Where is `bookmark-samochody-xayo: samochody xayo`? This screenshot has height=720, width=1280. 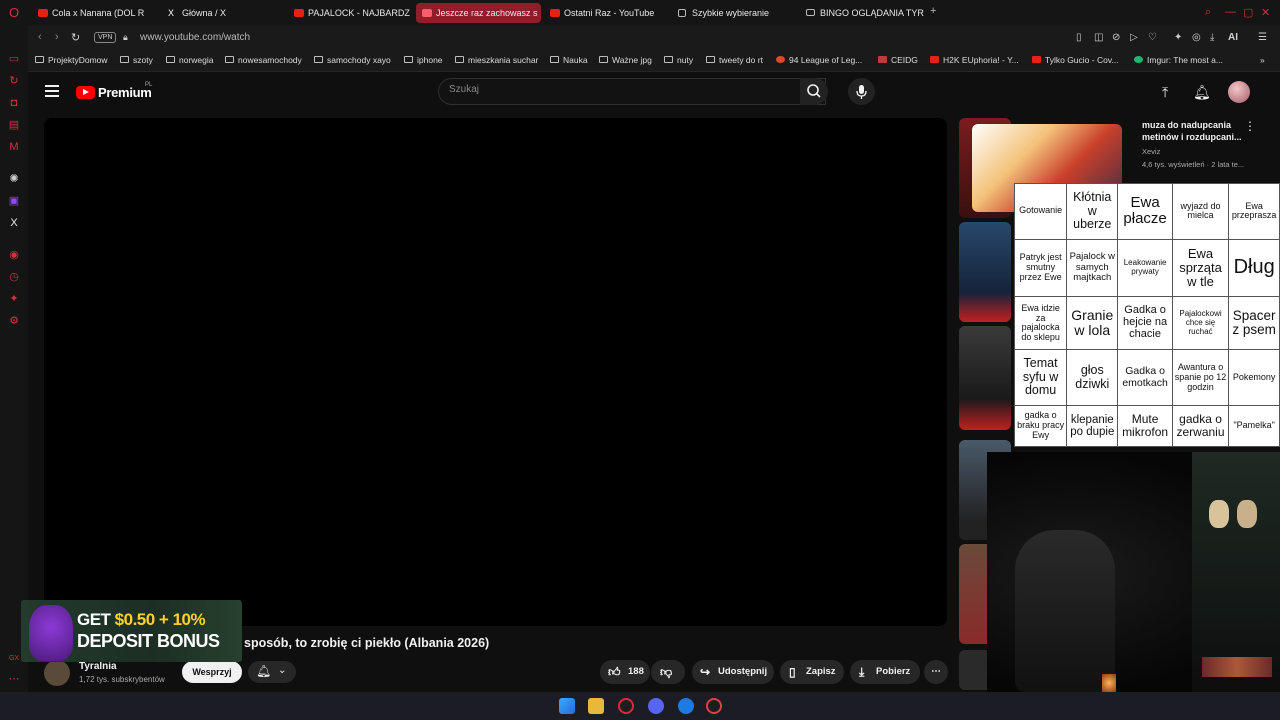 bookmark-samochody-xayo: samochody xayo is located at coordinates (352, 60).